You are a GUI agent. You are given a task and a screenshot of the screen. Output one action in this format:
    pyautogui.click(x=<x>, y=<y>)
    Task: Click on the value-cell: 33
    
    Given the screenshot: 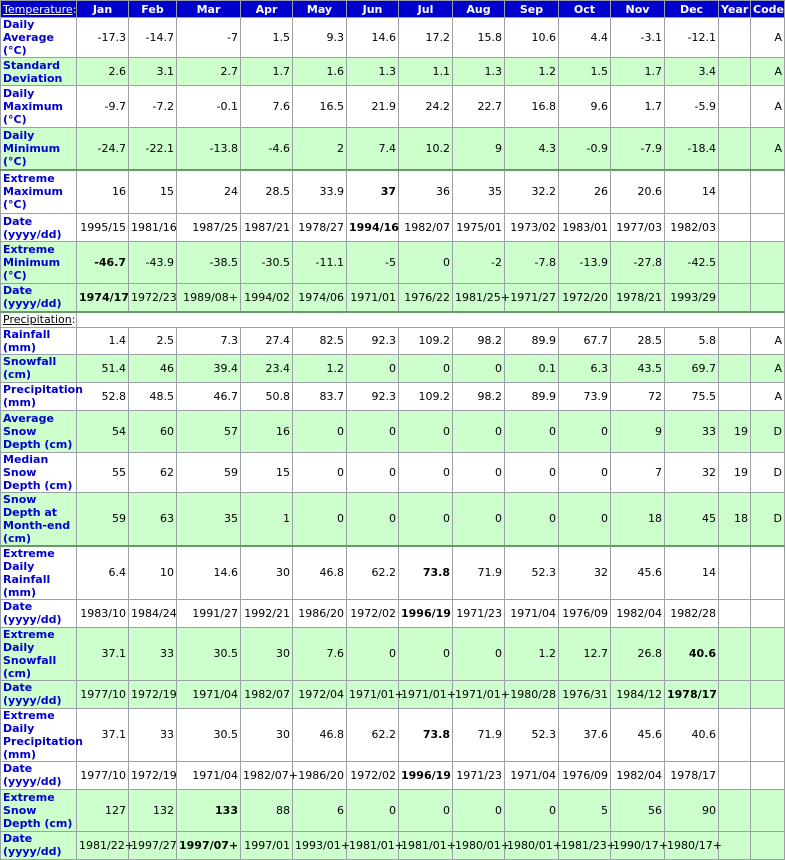 What is the action you would take?
    pyautogui.click(x=691, y=431)
    